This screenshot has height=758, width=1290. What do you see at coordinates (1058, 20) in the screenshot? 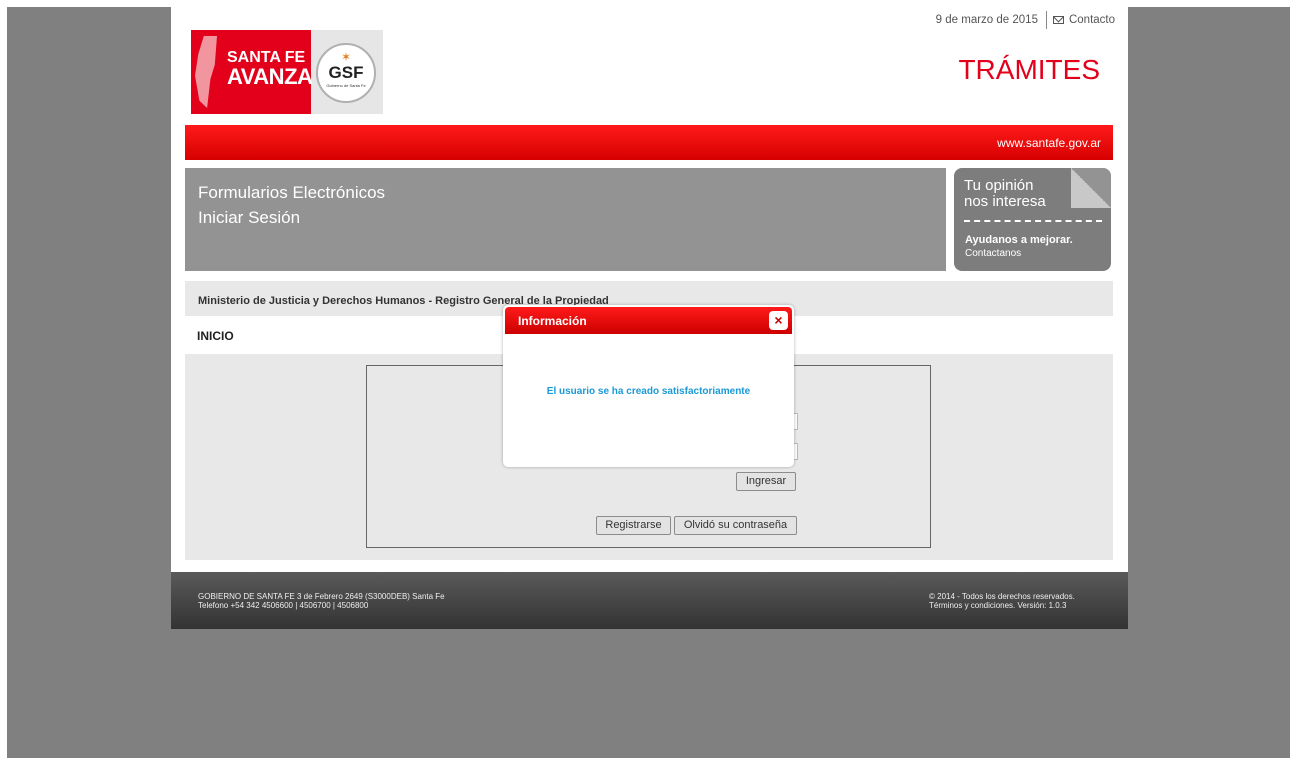
I see `mail-icon` at bounding box center [1058, 20].